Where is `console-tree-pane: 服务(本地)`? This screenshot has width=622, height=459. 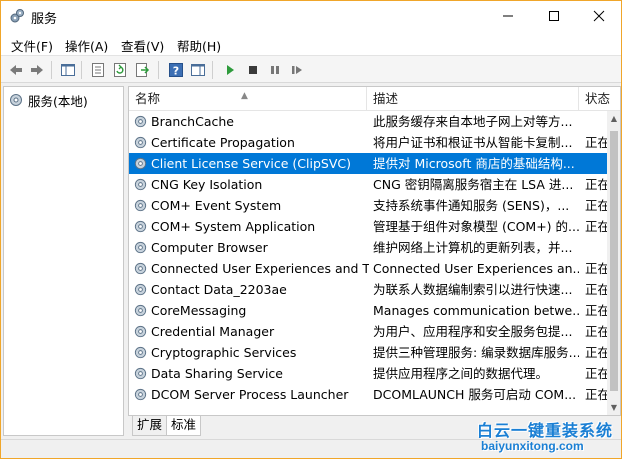
console-tree-pane: 服务(本地) is located at coordinates (63, 261).